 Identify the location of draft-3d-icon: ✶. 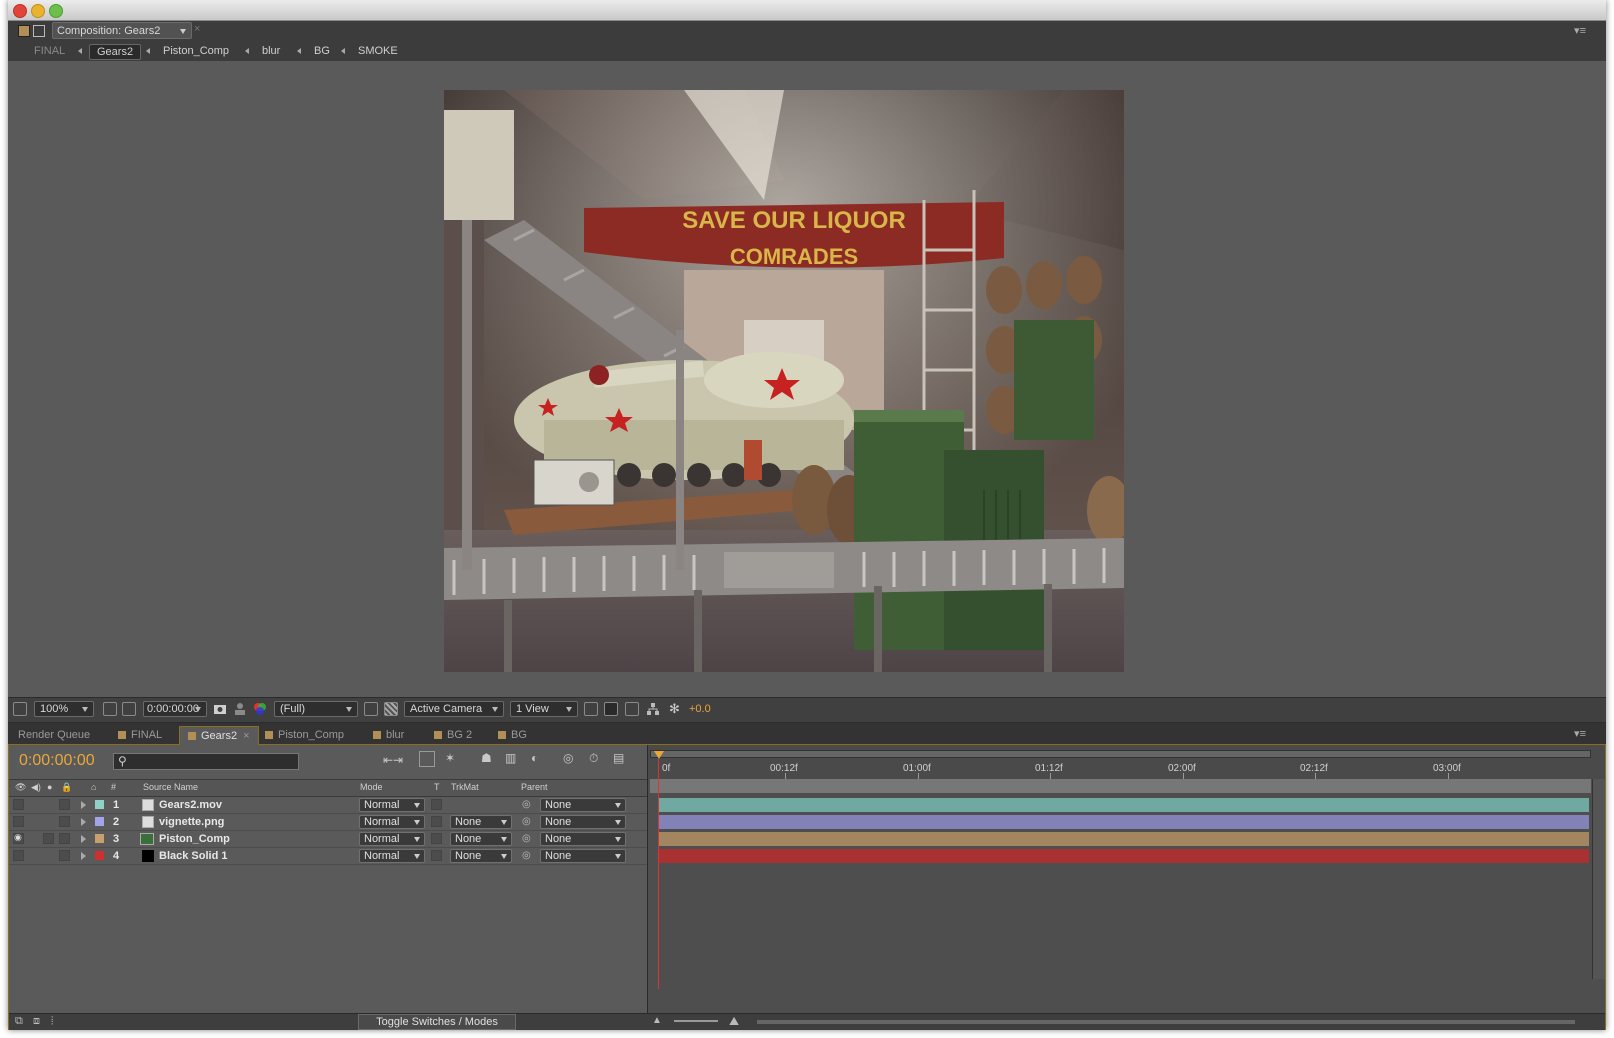
(450, 758).